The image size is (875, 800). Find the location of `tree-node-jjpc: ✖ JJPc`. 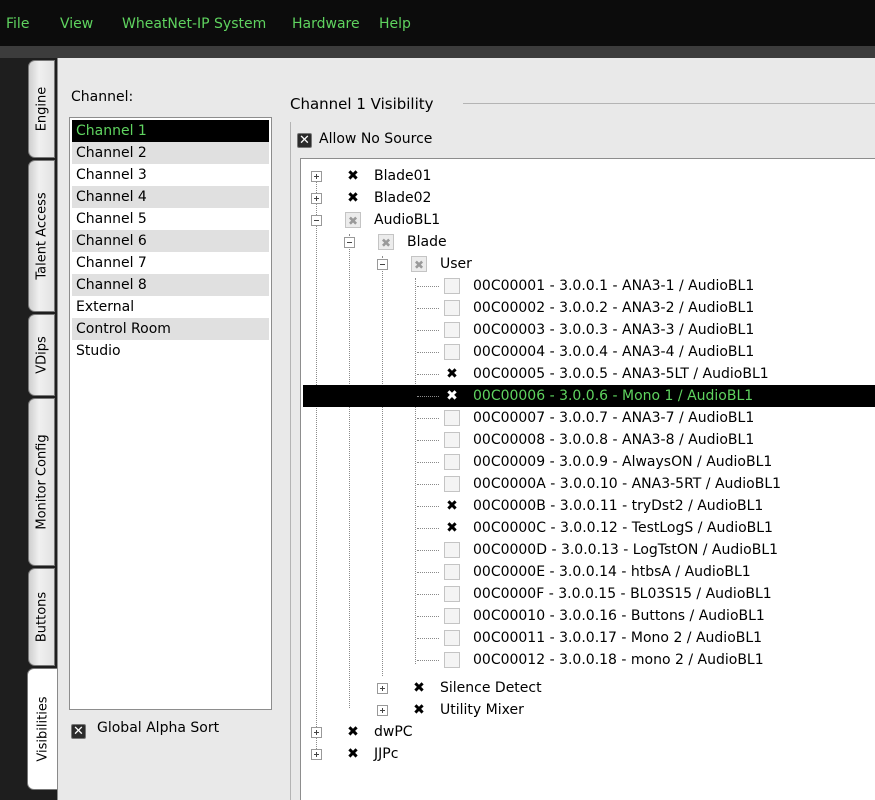

tree-node-jjpc: ✖ JJPc is located at coordinates (589, 754).